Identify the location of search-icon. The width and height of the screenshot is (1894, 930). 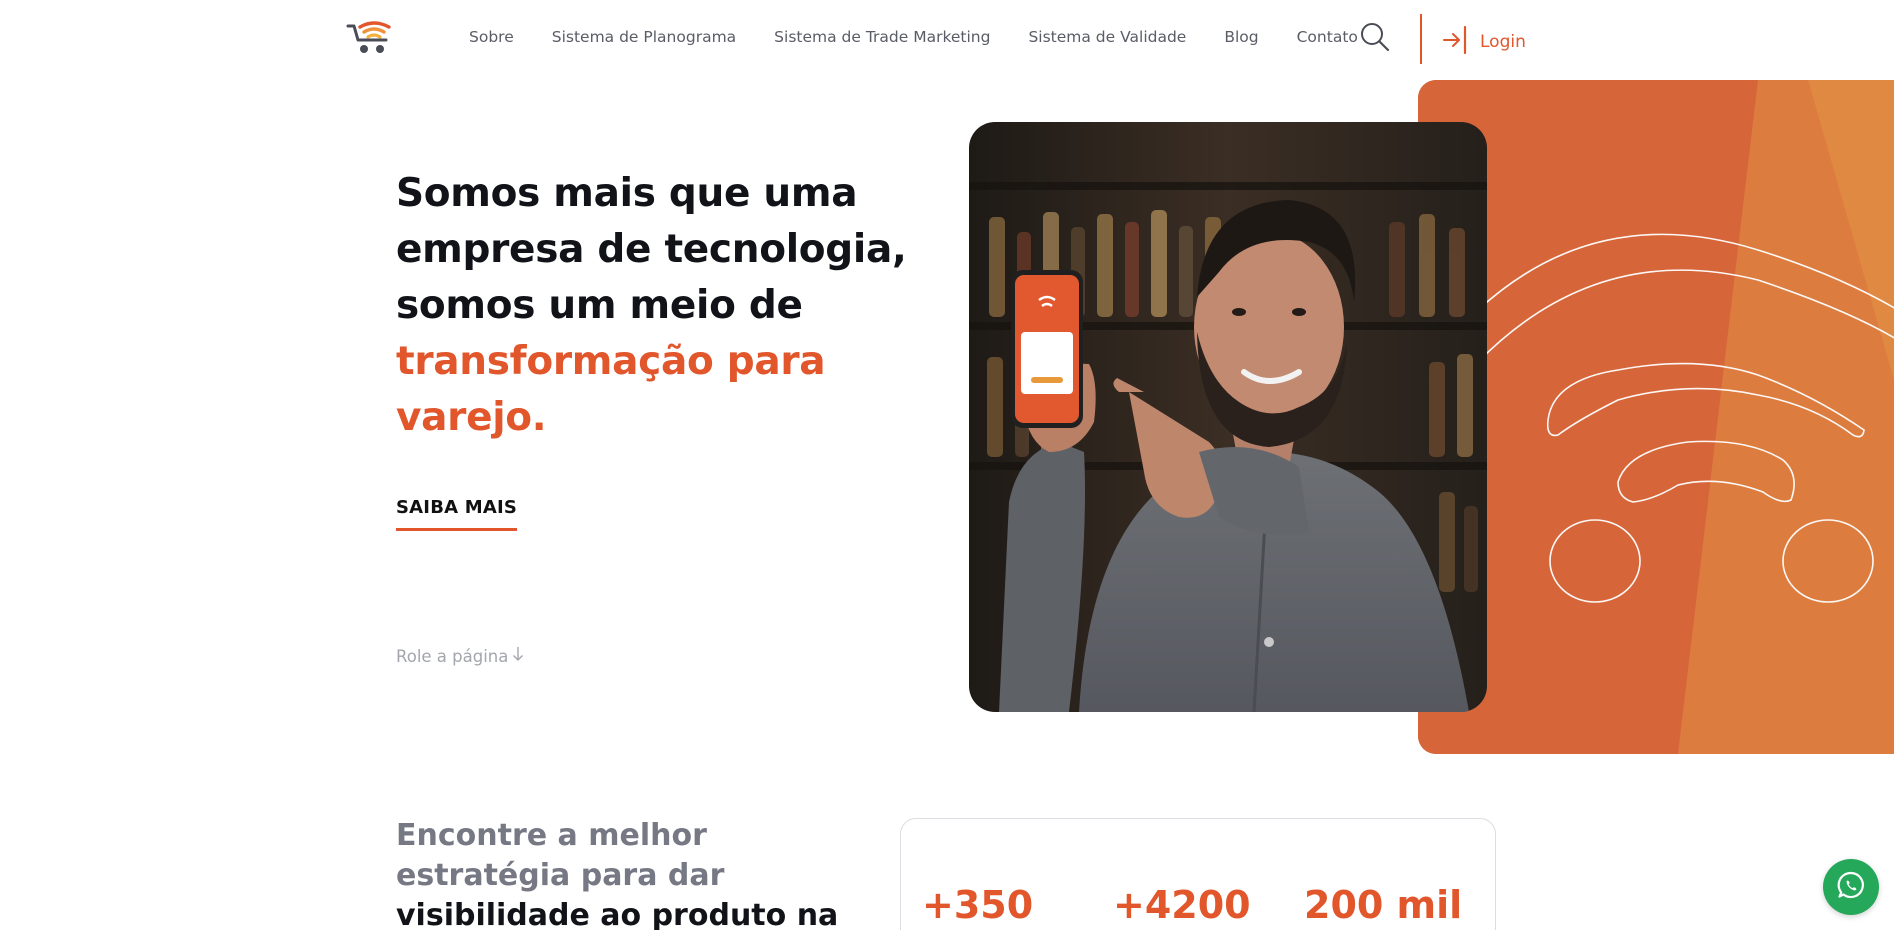
(1375, 37).